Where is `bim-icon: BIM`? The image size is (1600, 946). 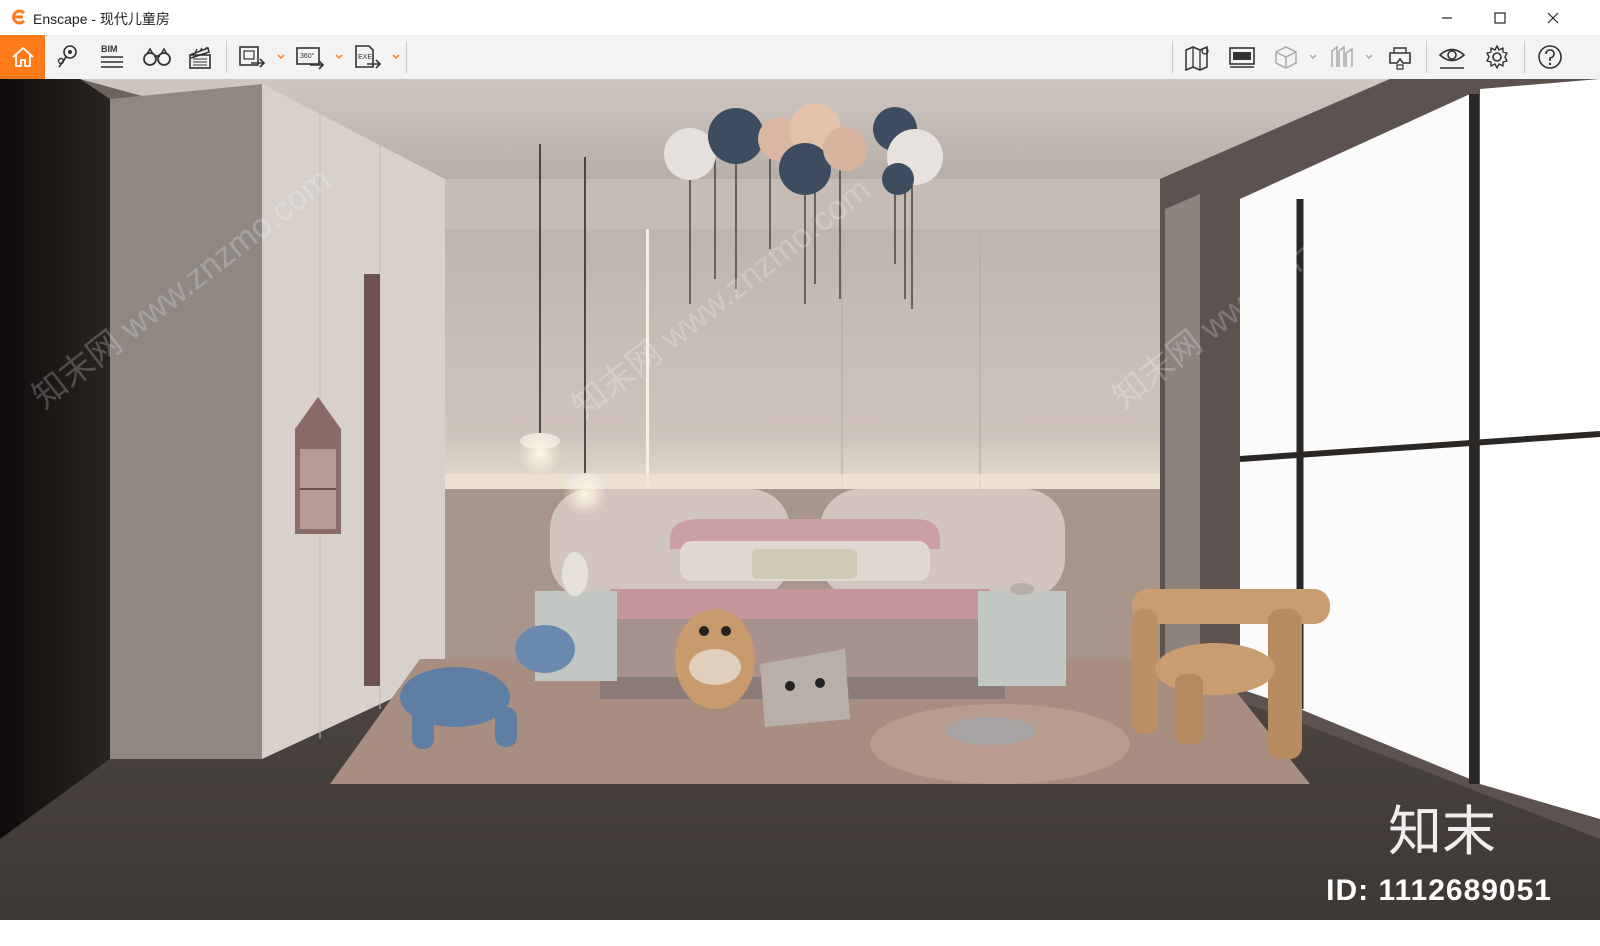
bim-icon: BIM is located at coordinates (112, 56).